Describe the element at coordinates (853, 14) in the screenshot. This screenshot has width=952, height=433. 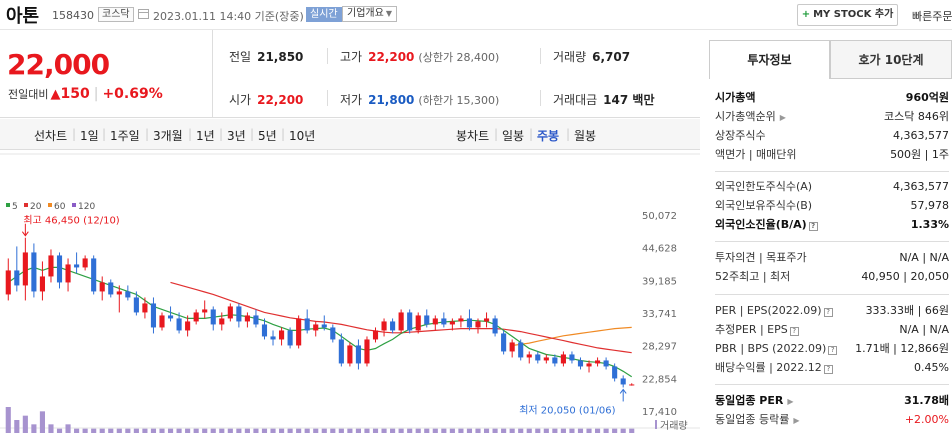
I see `add-mystock-label: MY STOCK 추가` at that location.